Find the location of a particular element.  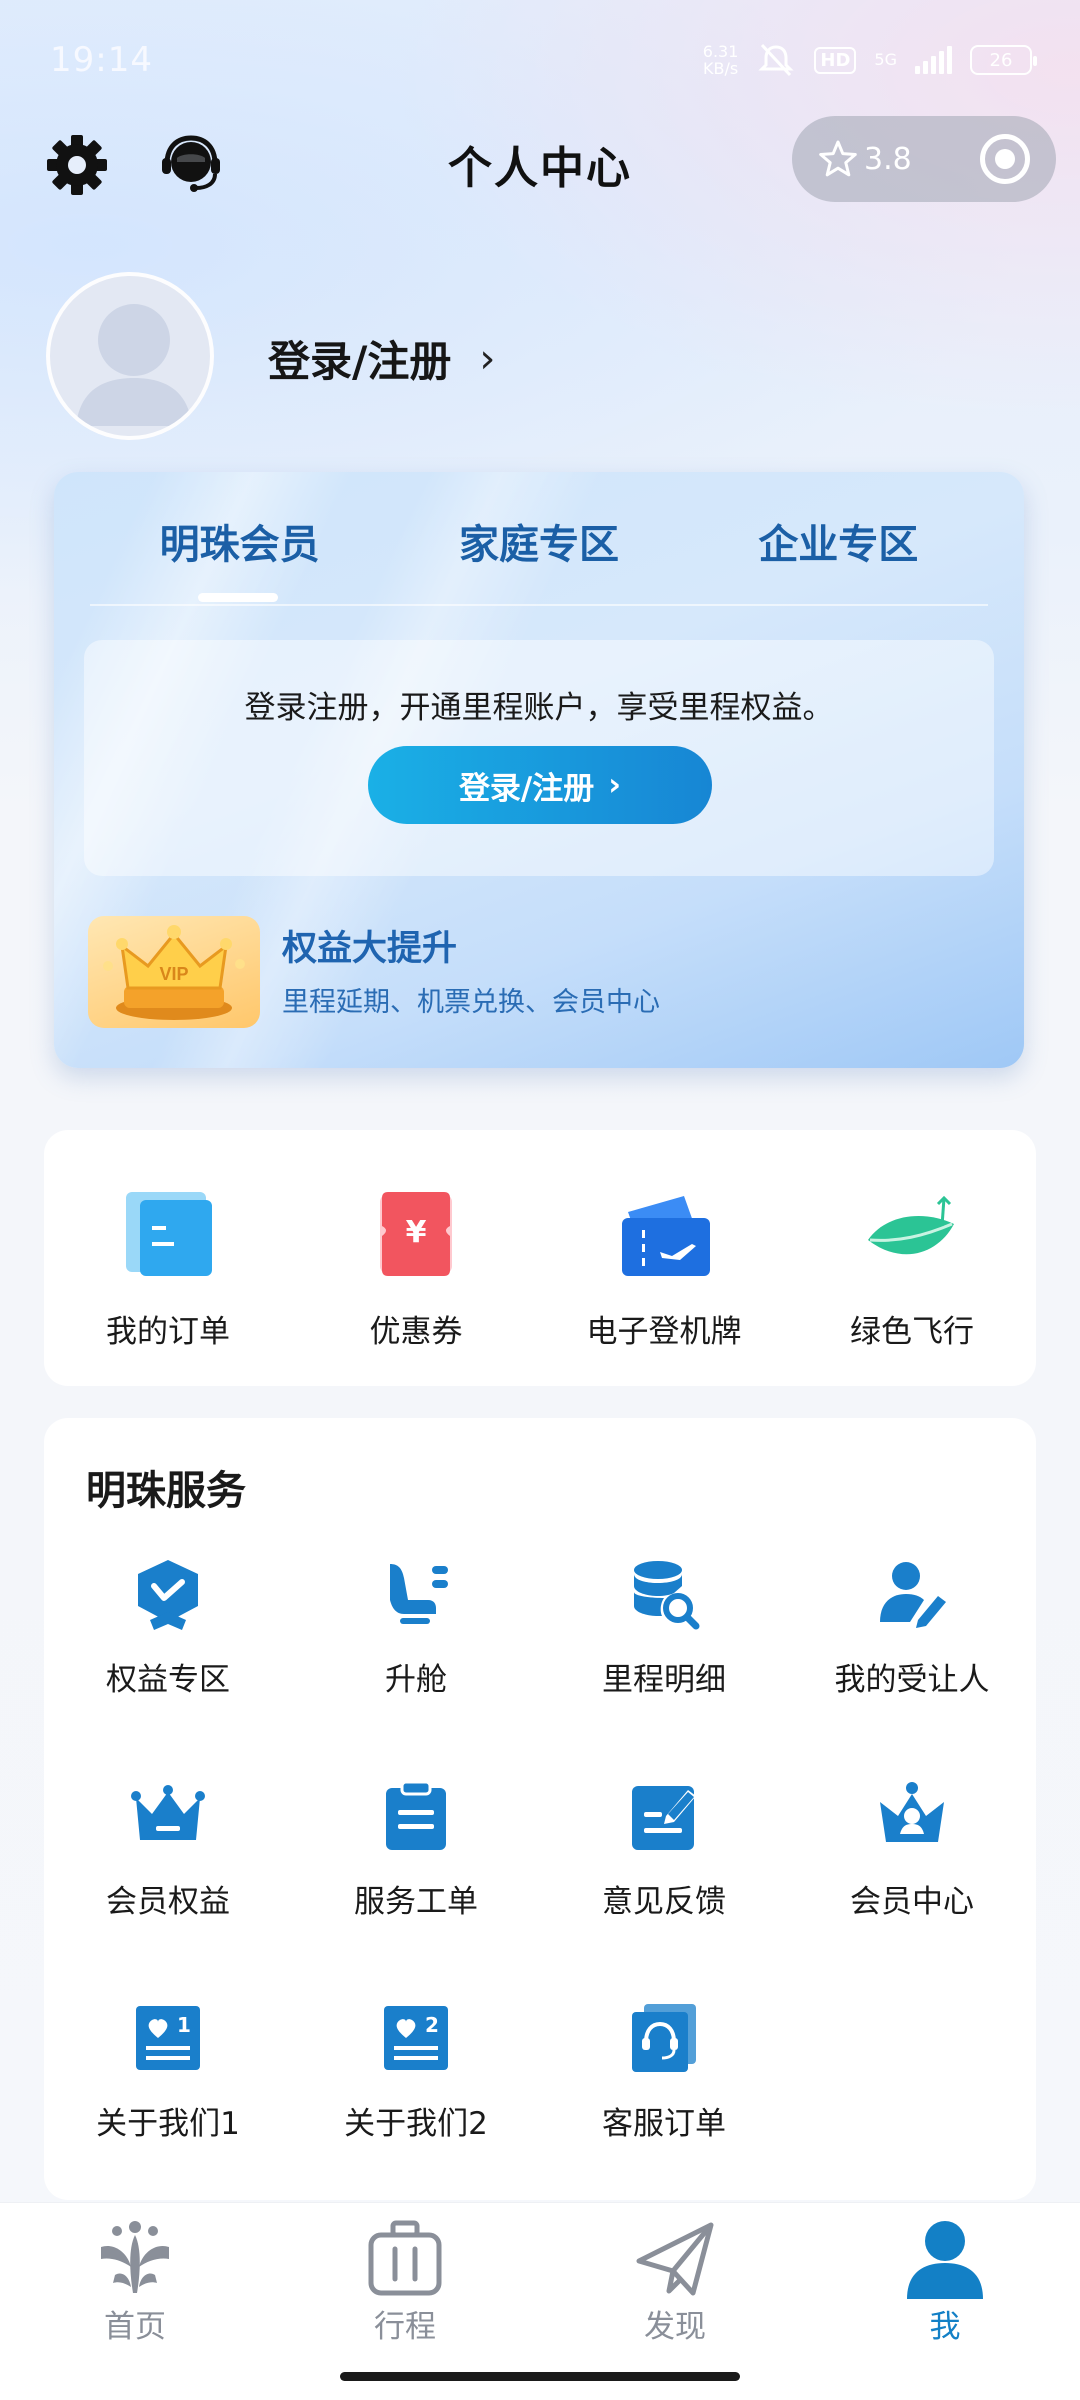

service-label: 权益专区 is located at coordinates (168, 1680).